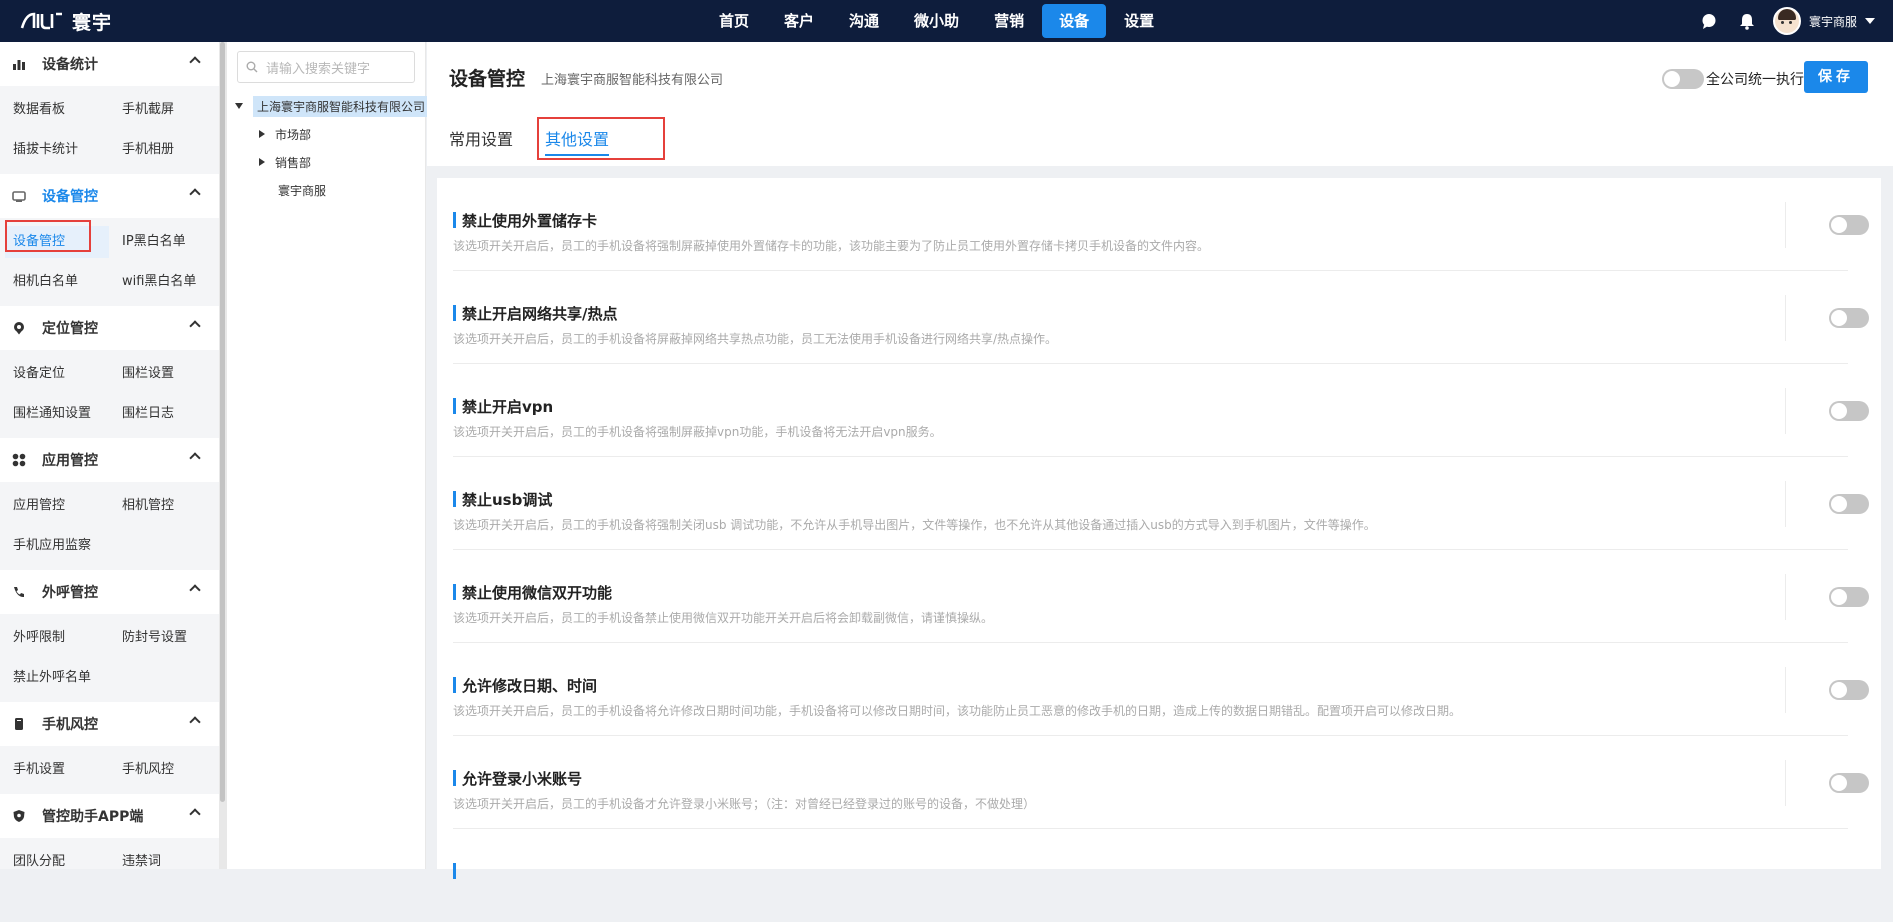  I want to click on nav-home: 首页, so click(734, 21).